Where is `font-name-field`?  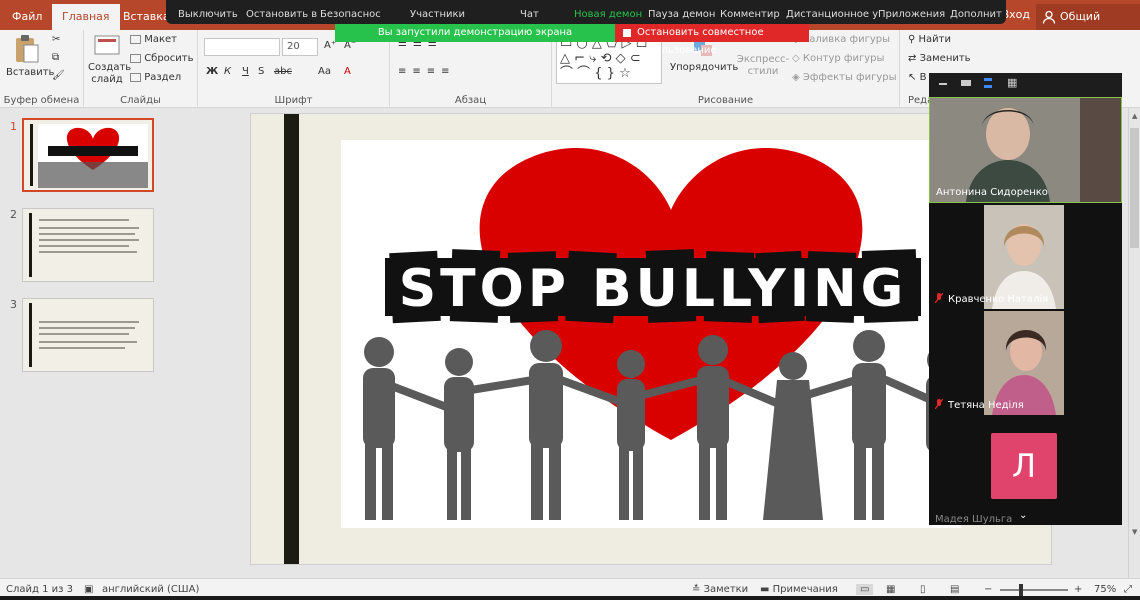
font-name-field is located at coordinates (242, 47).